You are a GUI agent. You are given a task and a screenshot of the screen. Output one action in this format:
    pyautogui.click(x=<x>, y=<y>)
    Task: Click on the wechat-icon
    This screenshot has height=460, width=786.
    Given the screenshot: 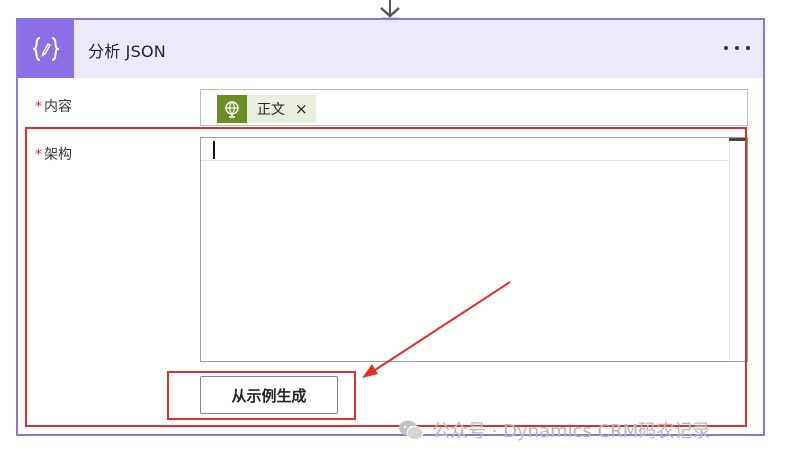 What is the action you would take?
    pyautogui.click(x=411, y=430)
    